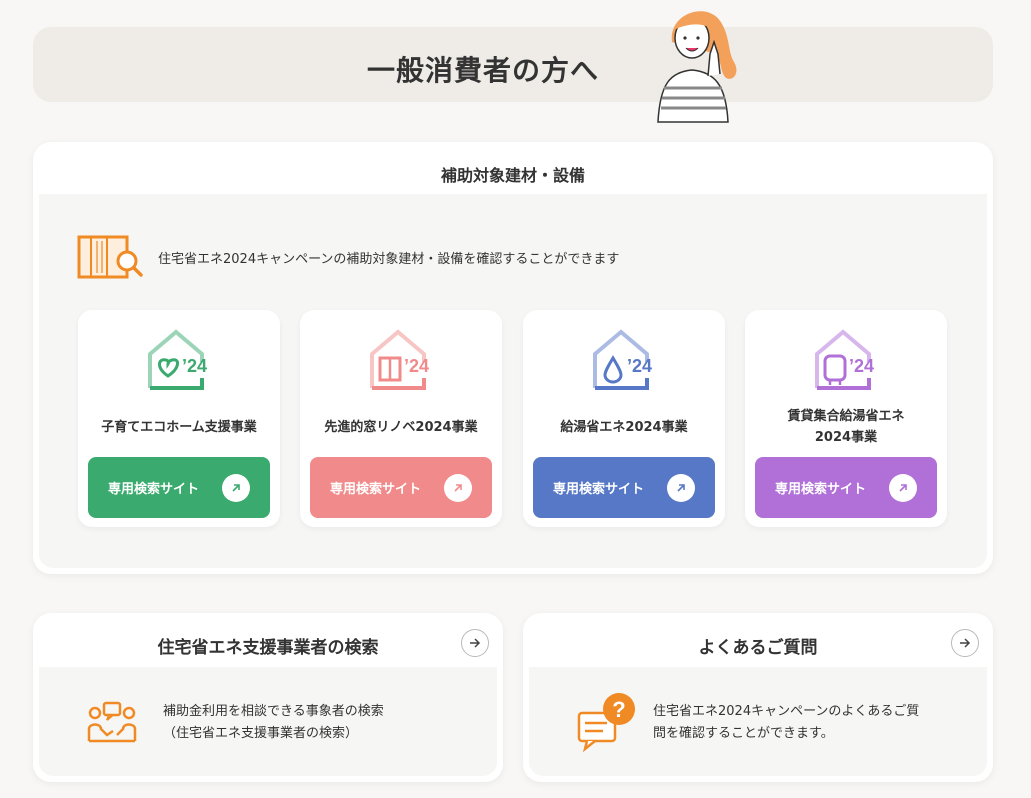 This screenshot has width=1031, height=798. I want to click on consultation-icon, so click(112, 722).